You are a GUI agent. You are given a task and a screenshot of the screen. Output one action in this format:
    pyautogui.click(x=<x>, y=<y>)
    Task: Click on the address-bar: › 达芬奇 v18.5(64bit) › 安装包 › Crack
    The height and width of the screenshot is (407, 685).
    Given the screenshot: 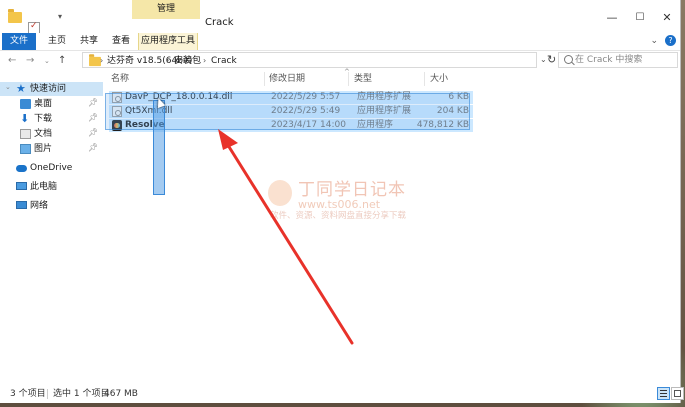 What is the action you would take?
    pyautogui.click(x=309, y=60)
    